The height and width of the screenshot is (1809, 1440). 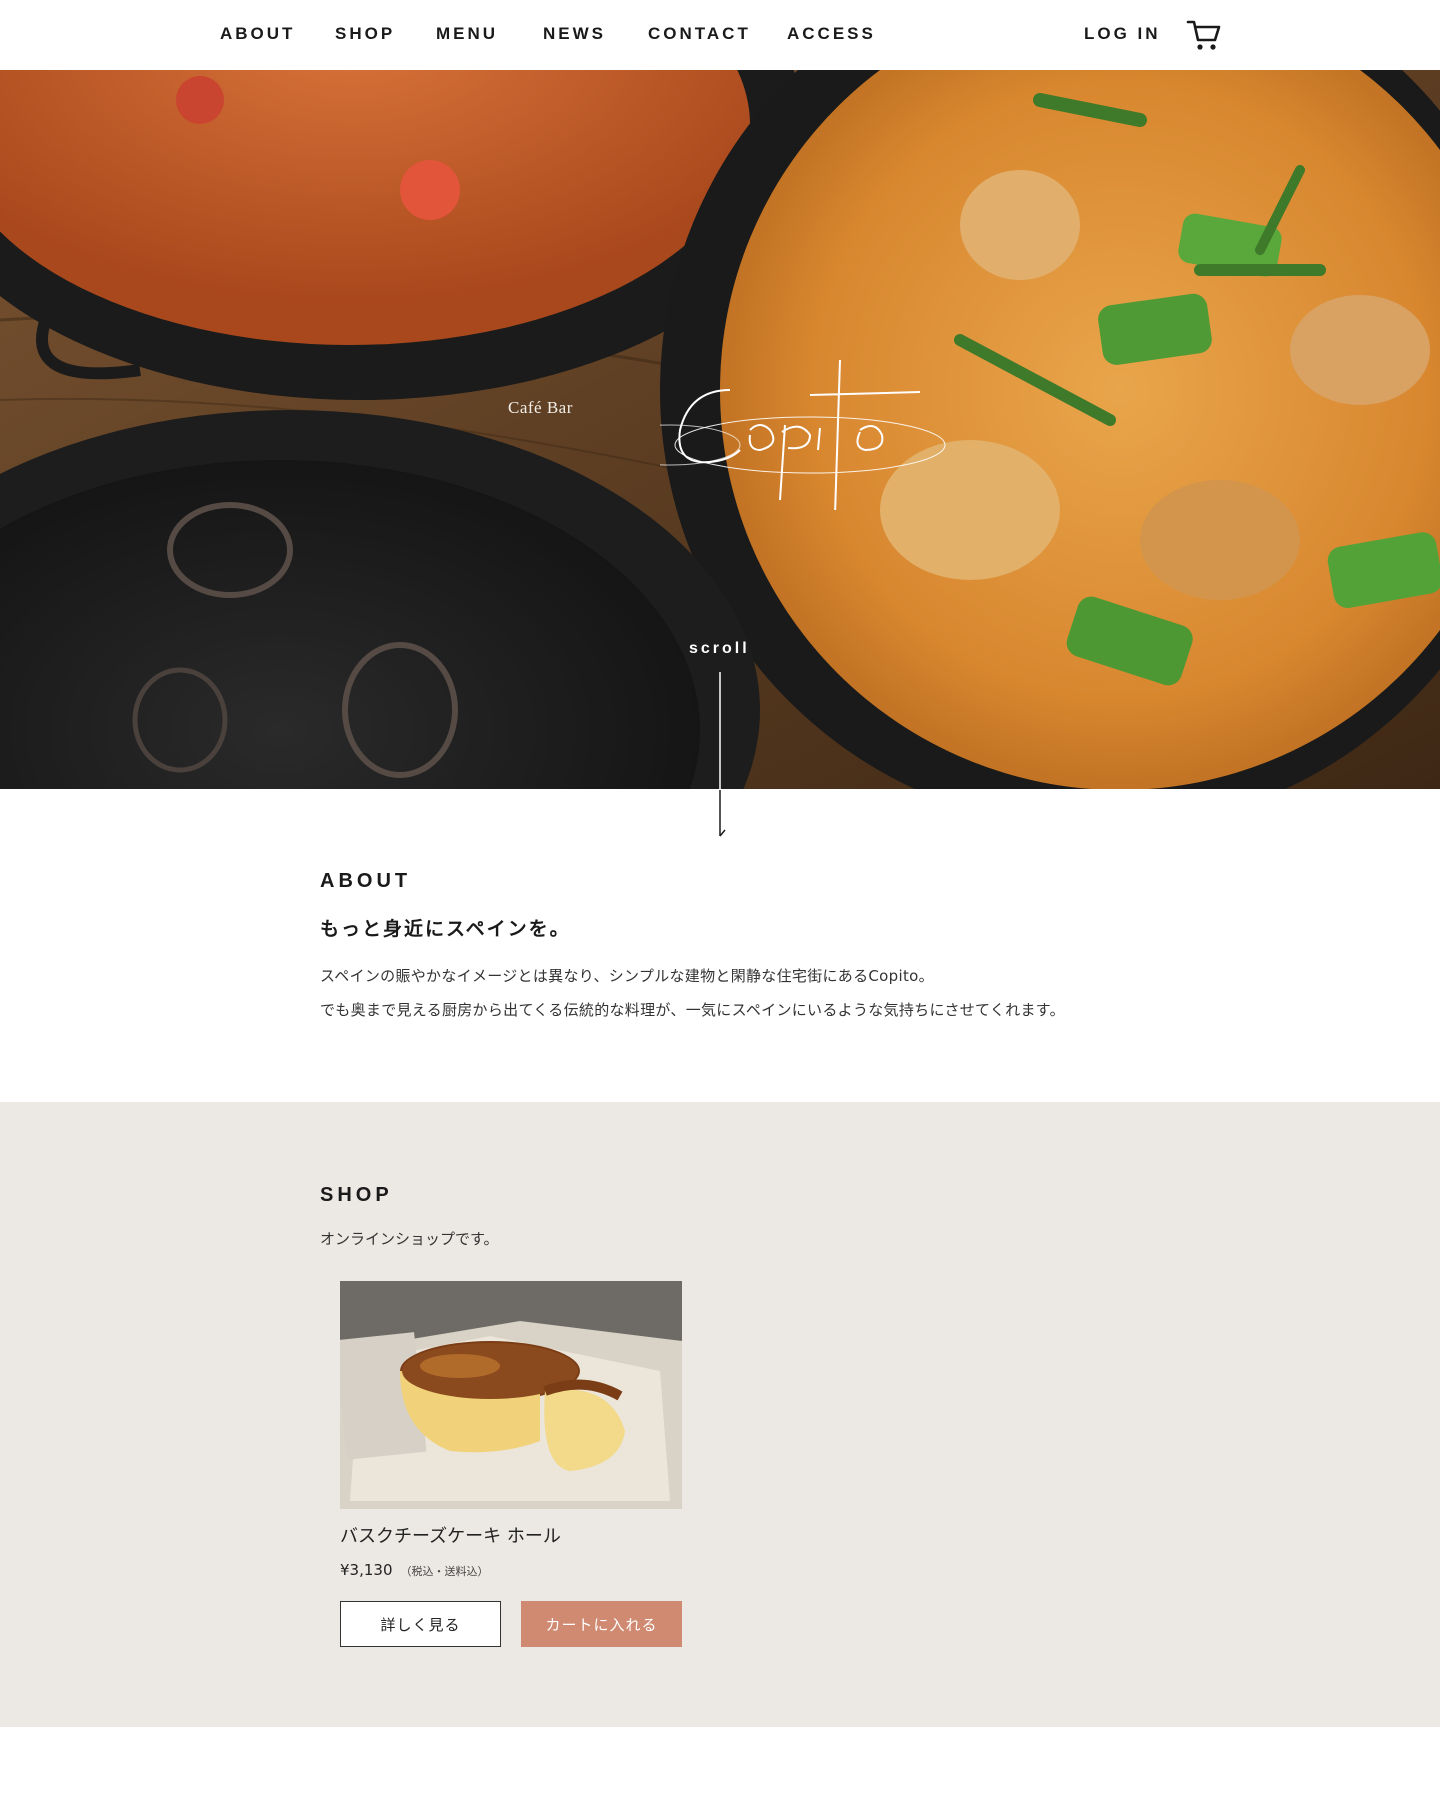 What do you see at coordinates (444, 1571) in the screenshot?
I see `price-note: （税込・送料込）` at bounding box center [444, 1571].